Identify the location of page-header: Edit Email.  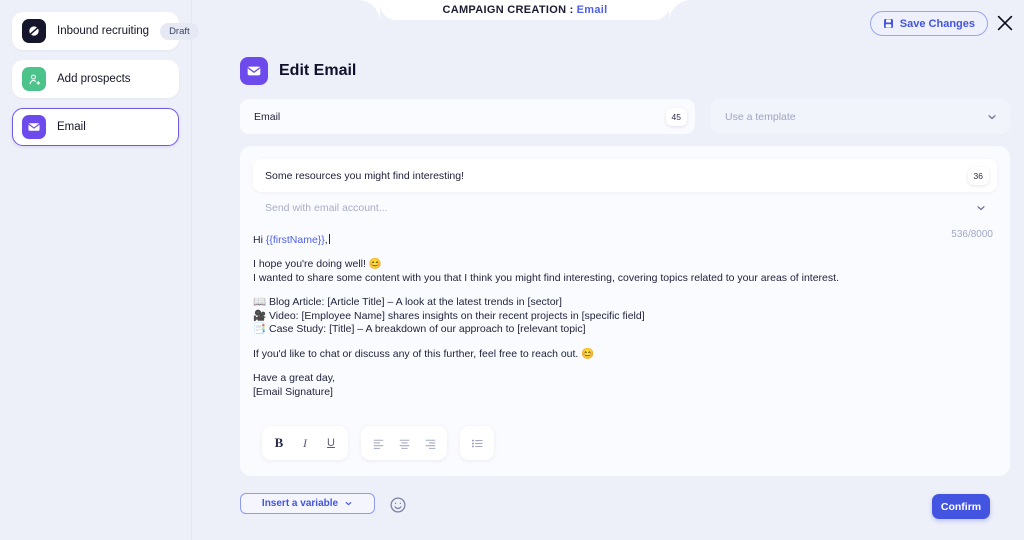
(298, 71).